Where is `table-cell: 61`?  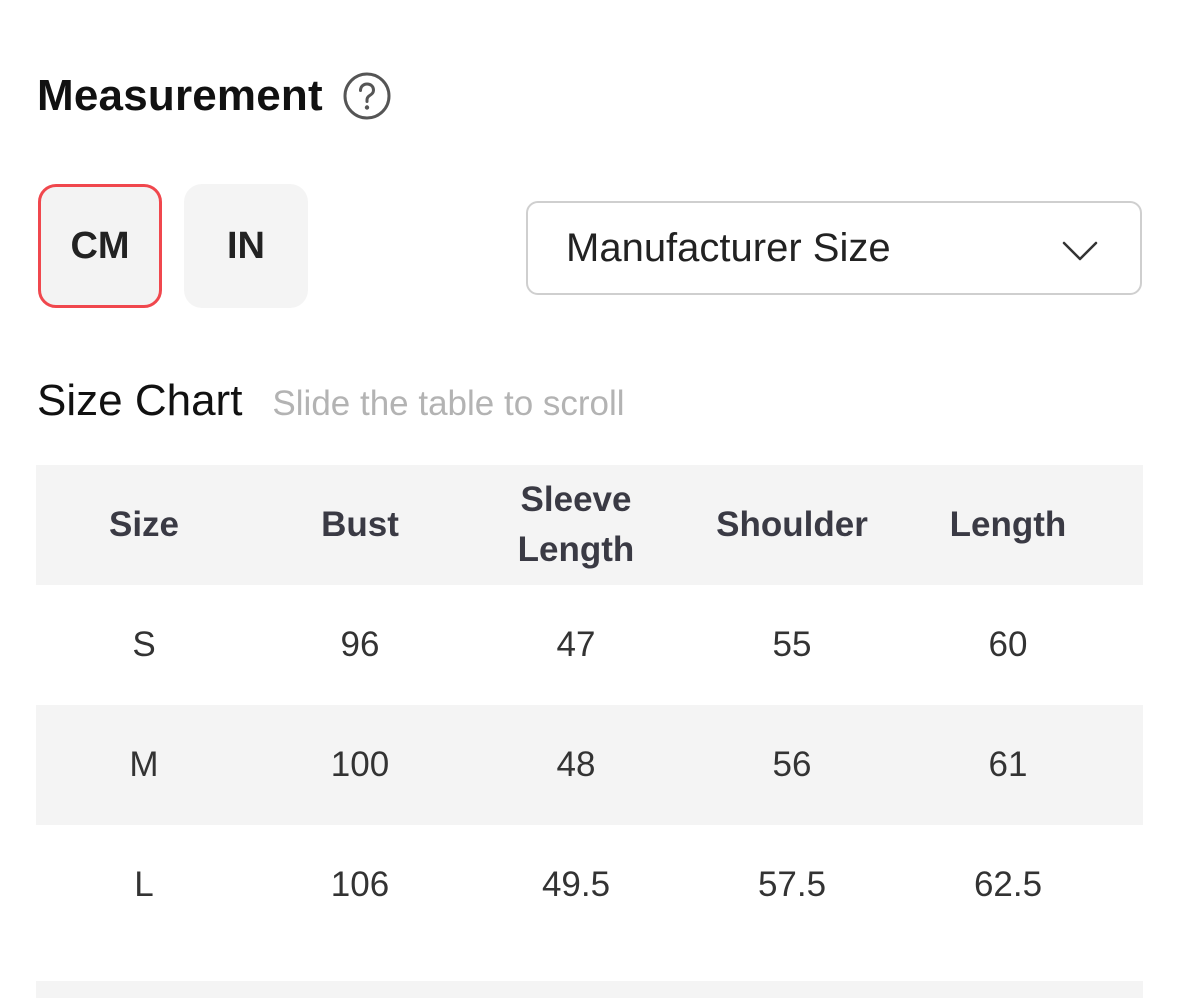
table-cell: 61 is located at coordinates (1008, 764).